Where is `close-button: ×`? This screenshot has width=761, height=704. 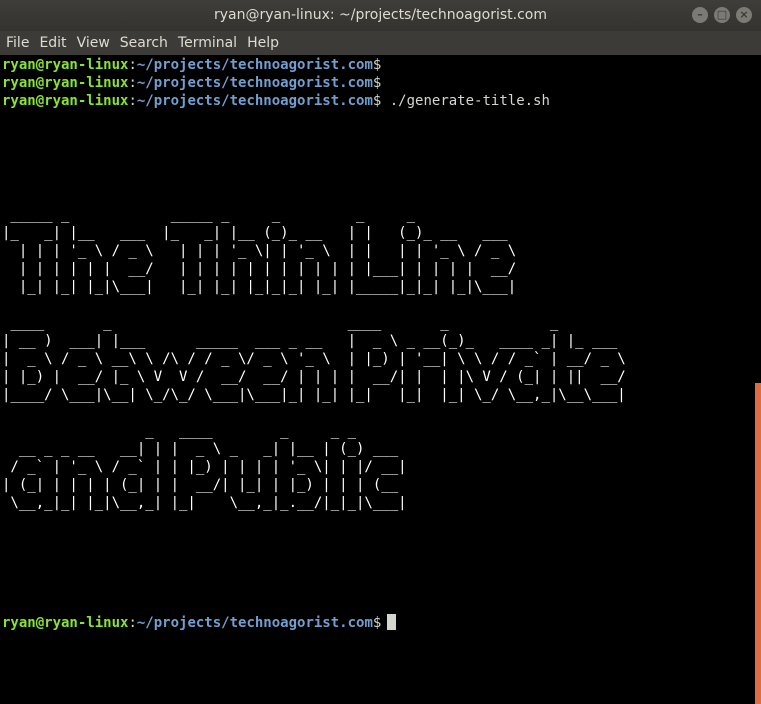 close-button: × is located at coordinates (744, 15).